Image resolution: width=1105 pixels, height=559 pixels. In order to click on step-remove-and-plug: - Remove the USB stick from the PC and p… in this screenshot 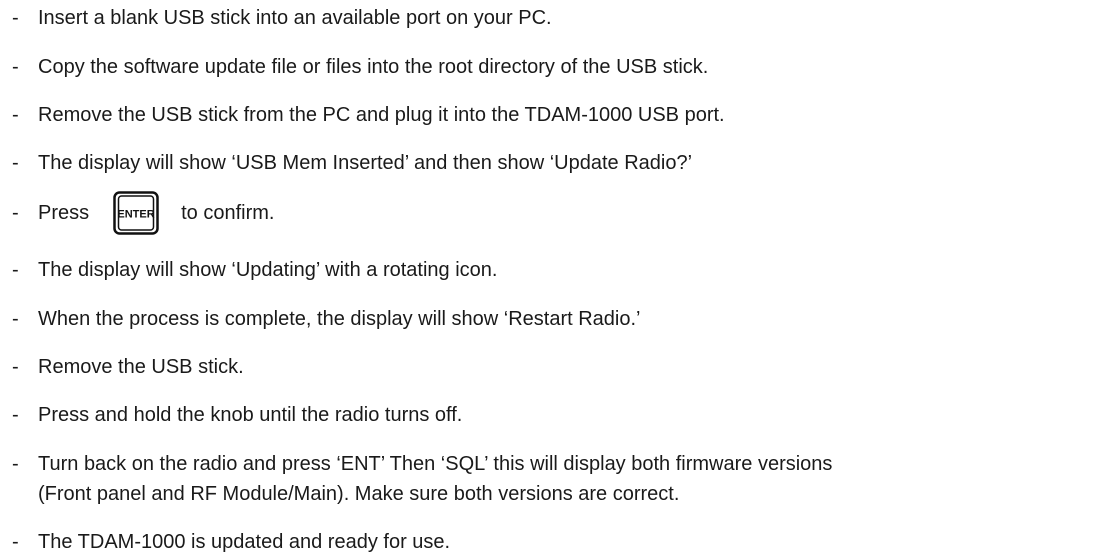, I will do `click(368, 115)`.